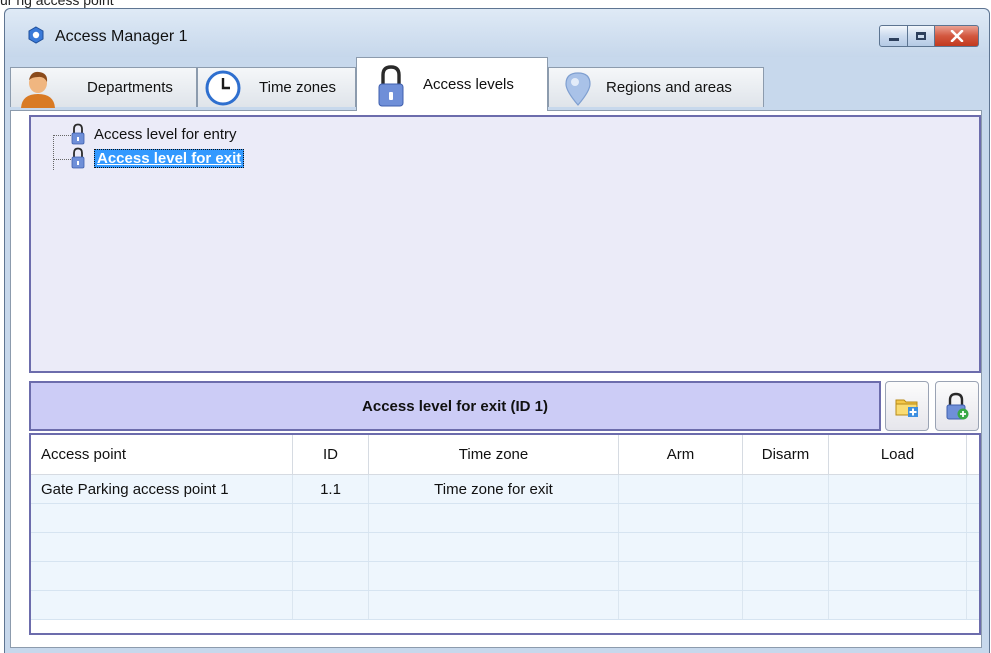 The image size is (991, 653). I want to click on close-button, so click(957, 36).